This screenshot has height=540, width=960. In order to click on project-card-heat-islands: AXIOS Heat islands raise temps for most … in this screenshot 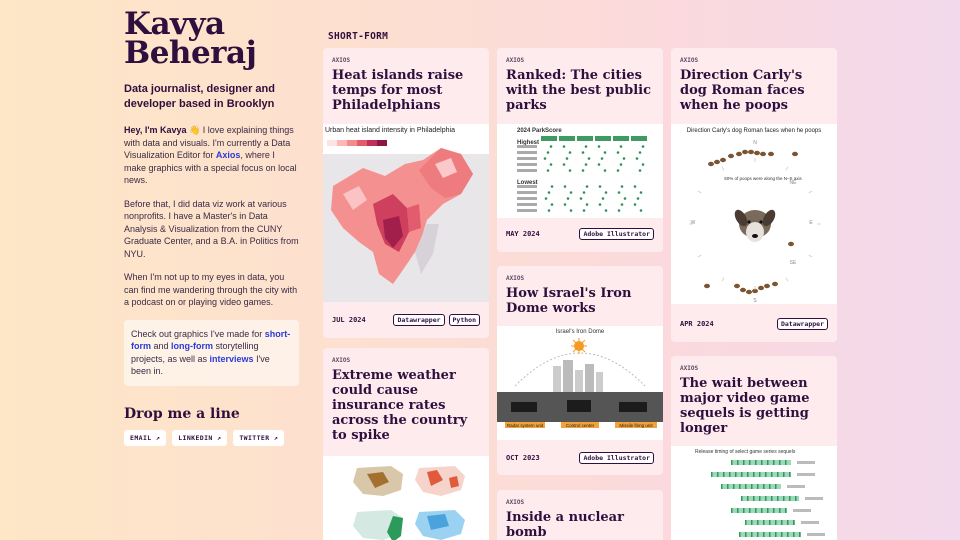, I will do `click(406, 193)`.